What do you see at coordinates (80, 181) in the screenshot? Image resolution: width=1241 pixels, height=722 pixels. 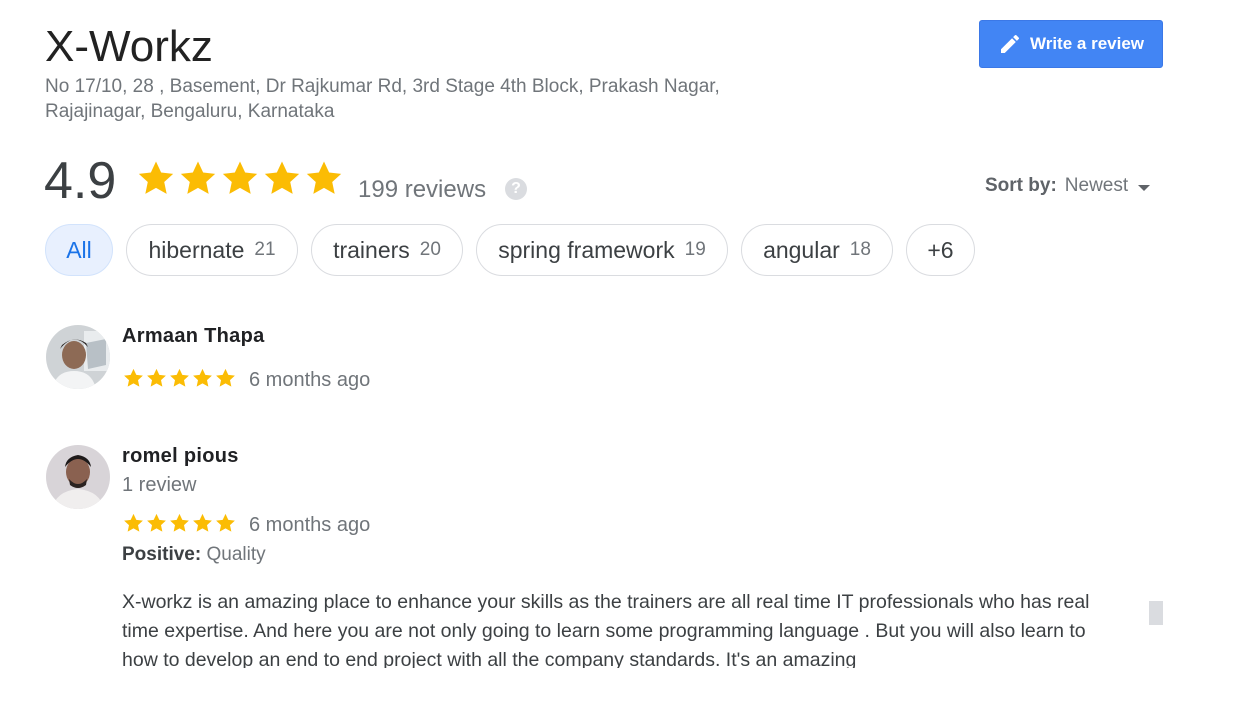 I see `average-rating: 4.9` at bounding box center [80, 181].